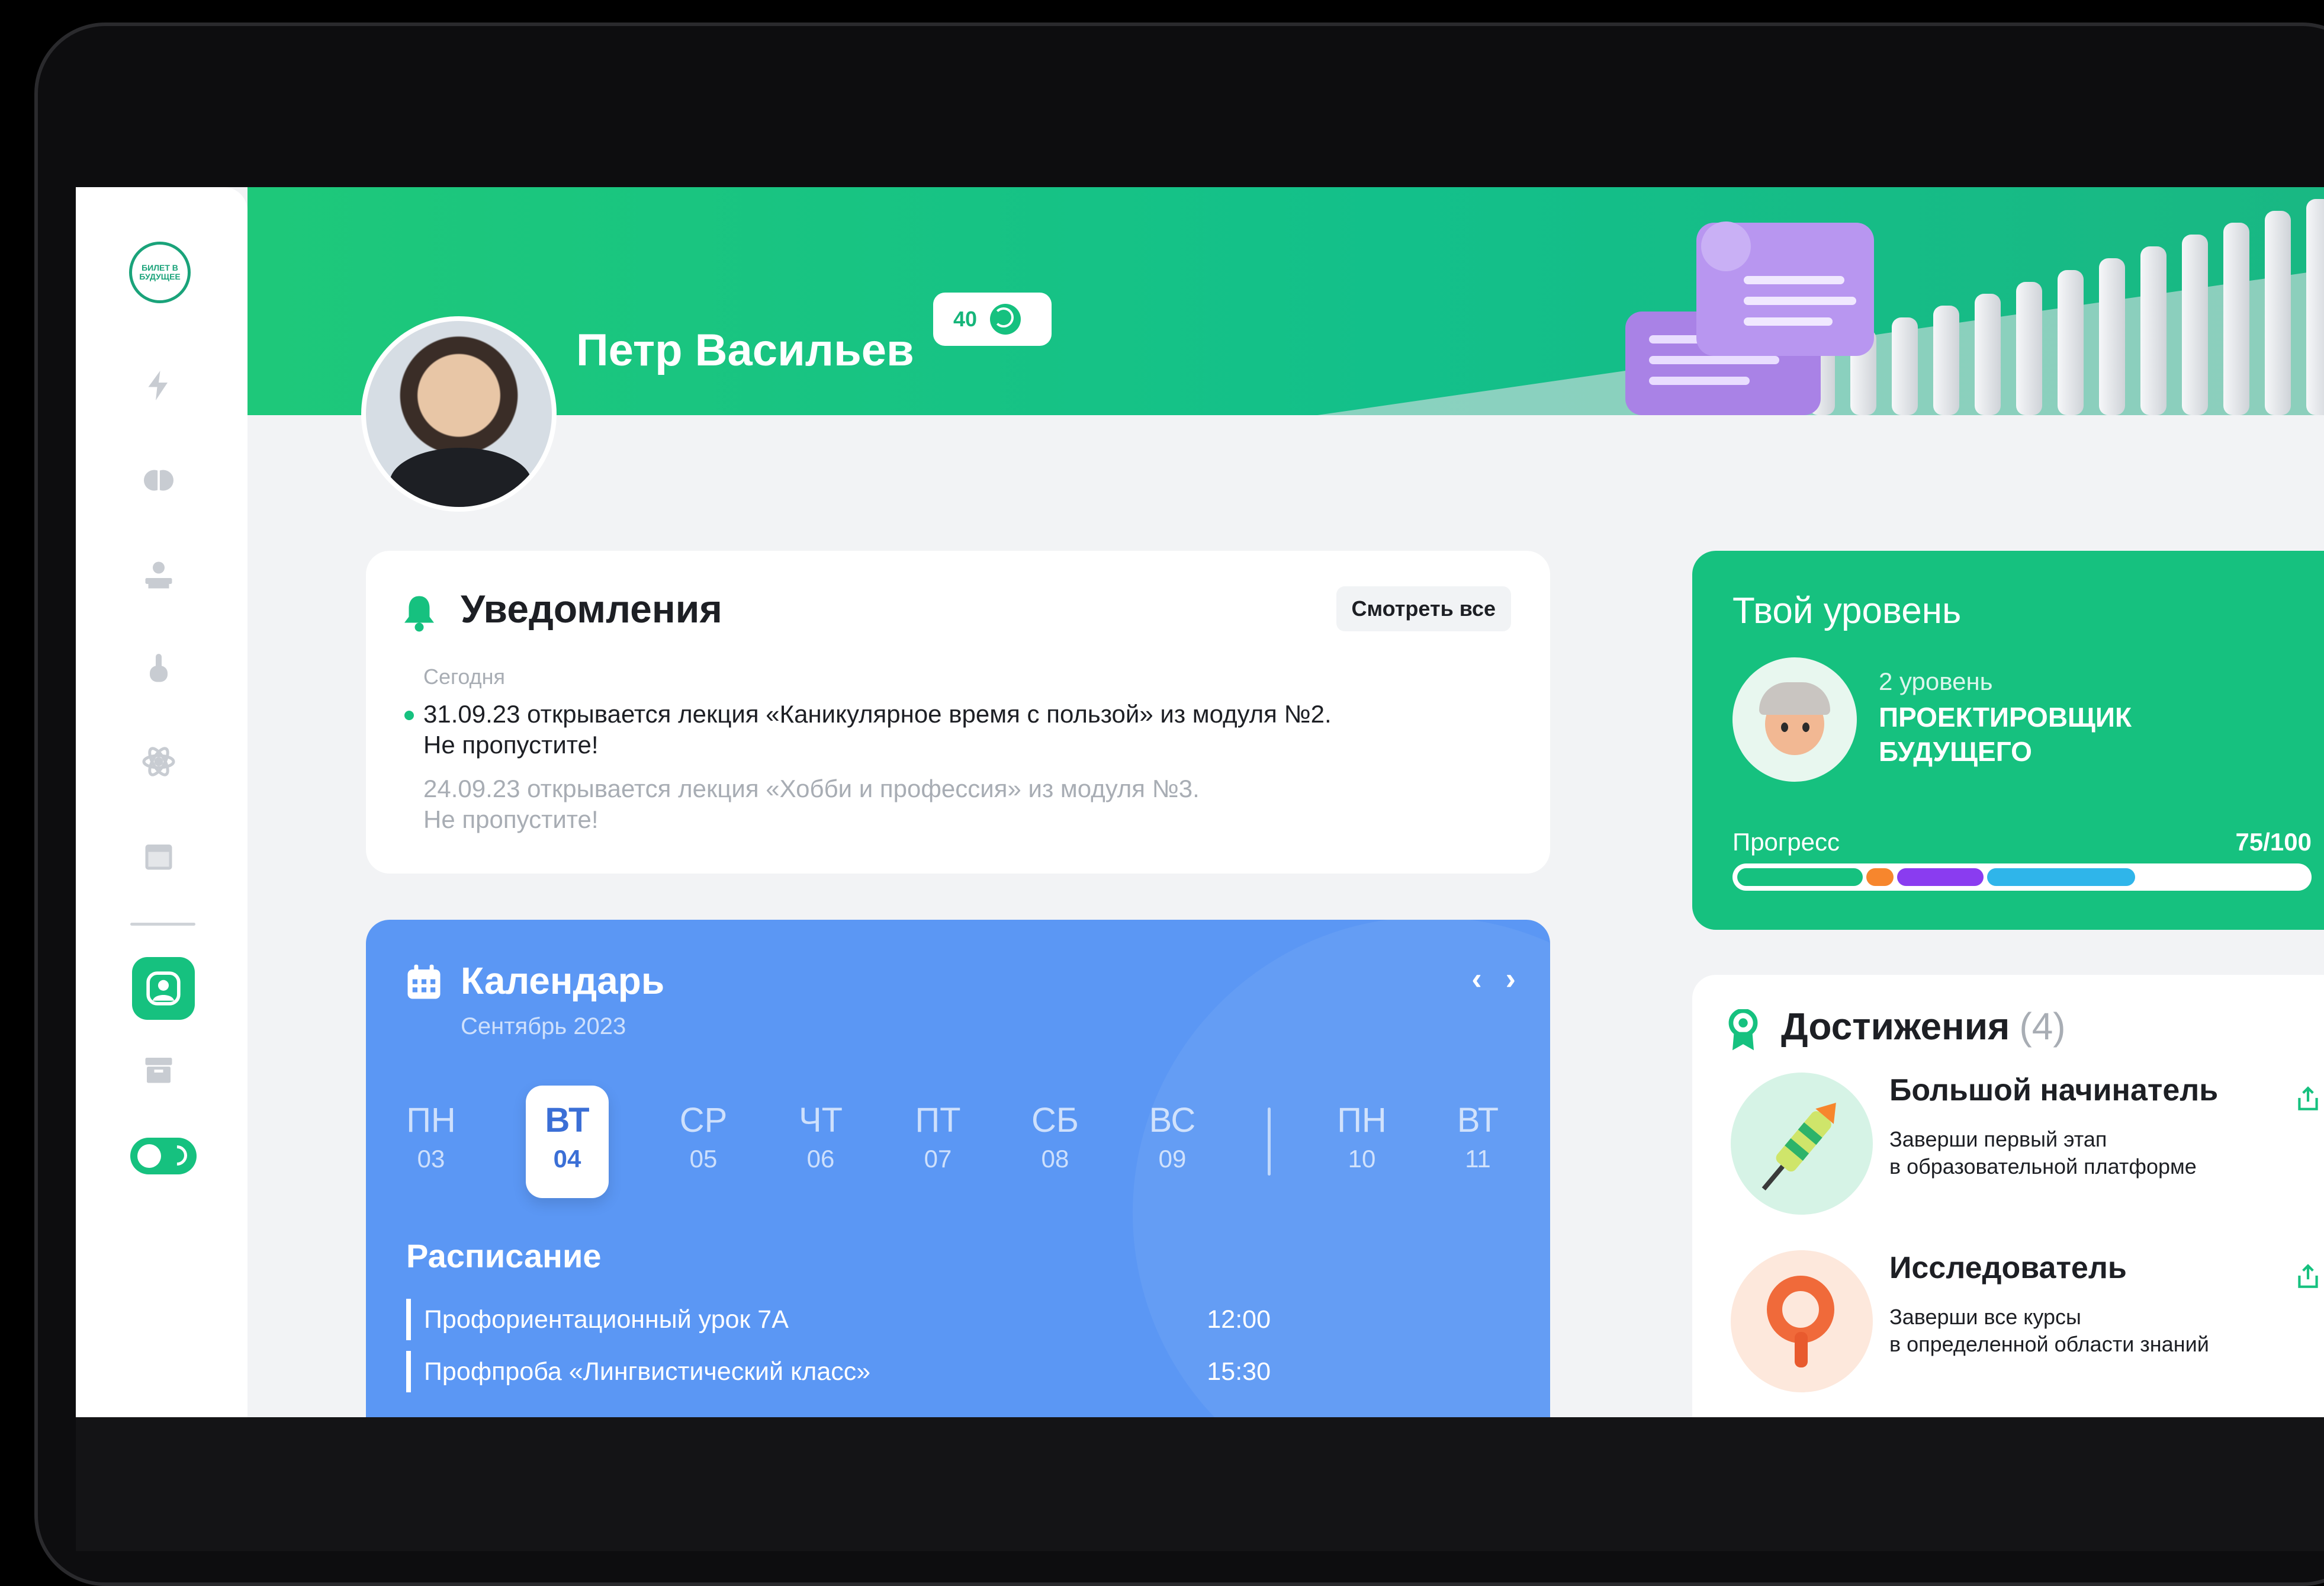  I want to click on coins-count: 40, so click(965, 319).